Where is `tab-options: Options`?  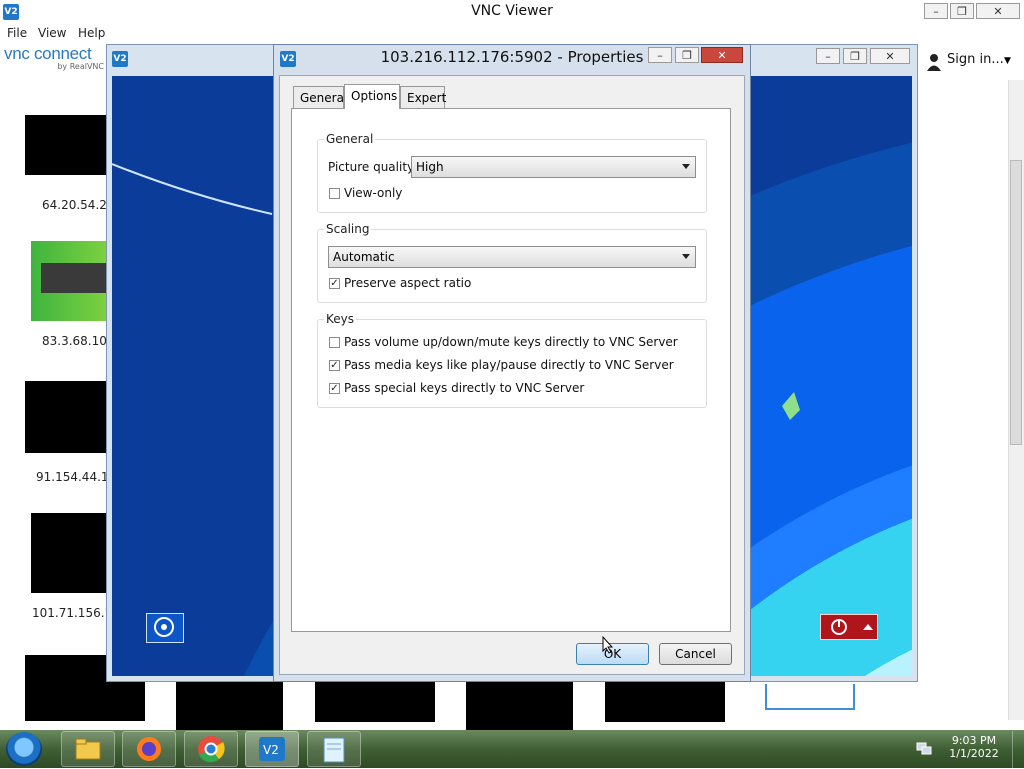 tab-options: Options is located at coordinates (372, 96).